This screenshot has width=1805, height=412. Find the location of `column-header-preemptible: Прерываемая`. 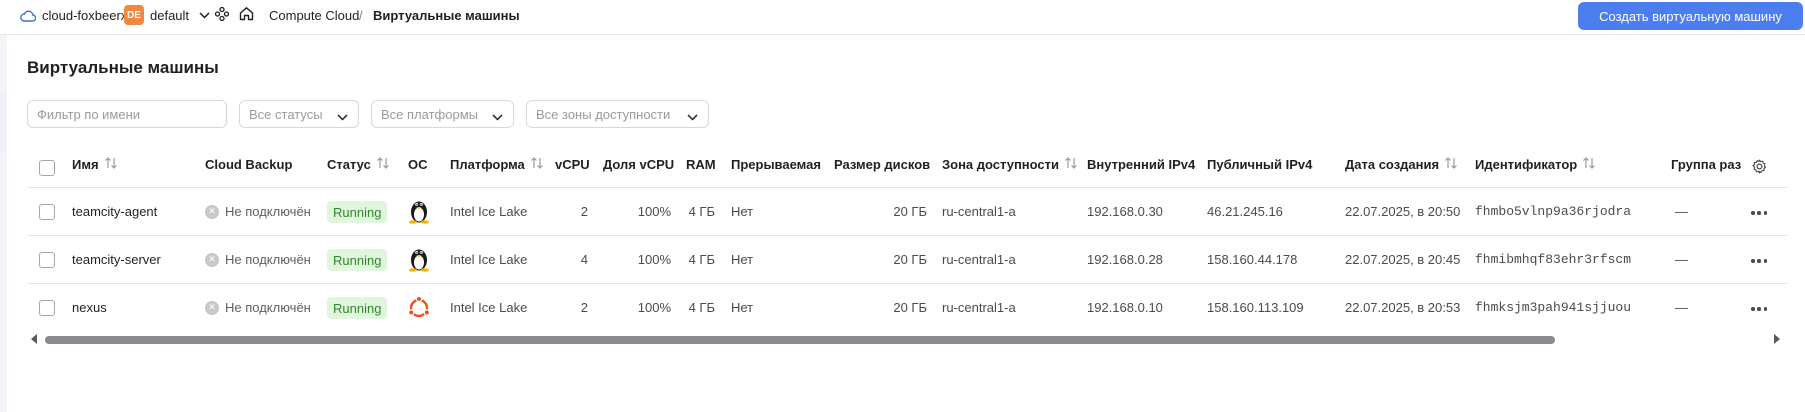

column-header-preemptible: Прерываемая is located at coordinates (776, 164).